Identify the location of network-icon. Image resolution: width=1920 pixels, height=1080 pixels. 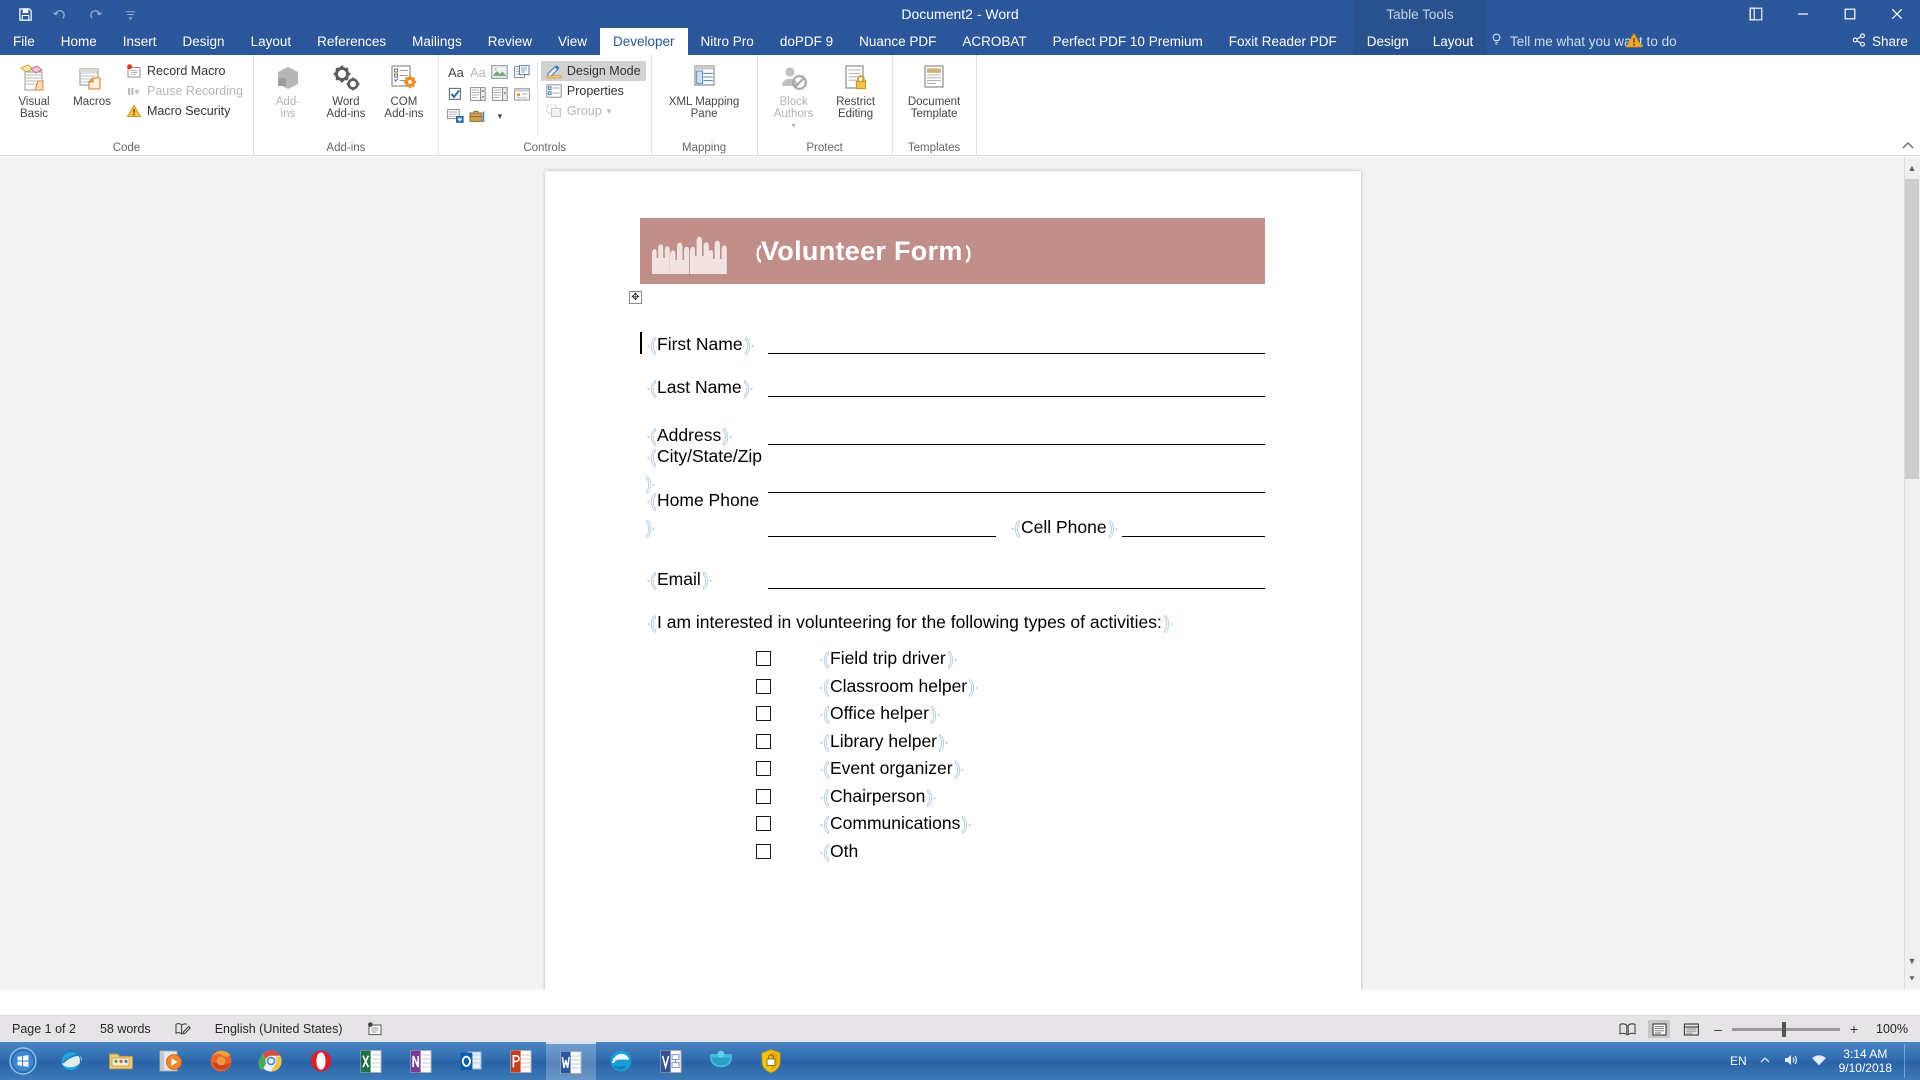
(1819, 1061).